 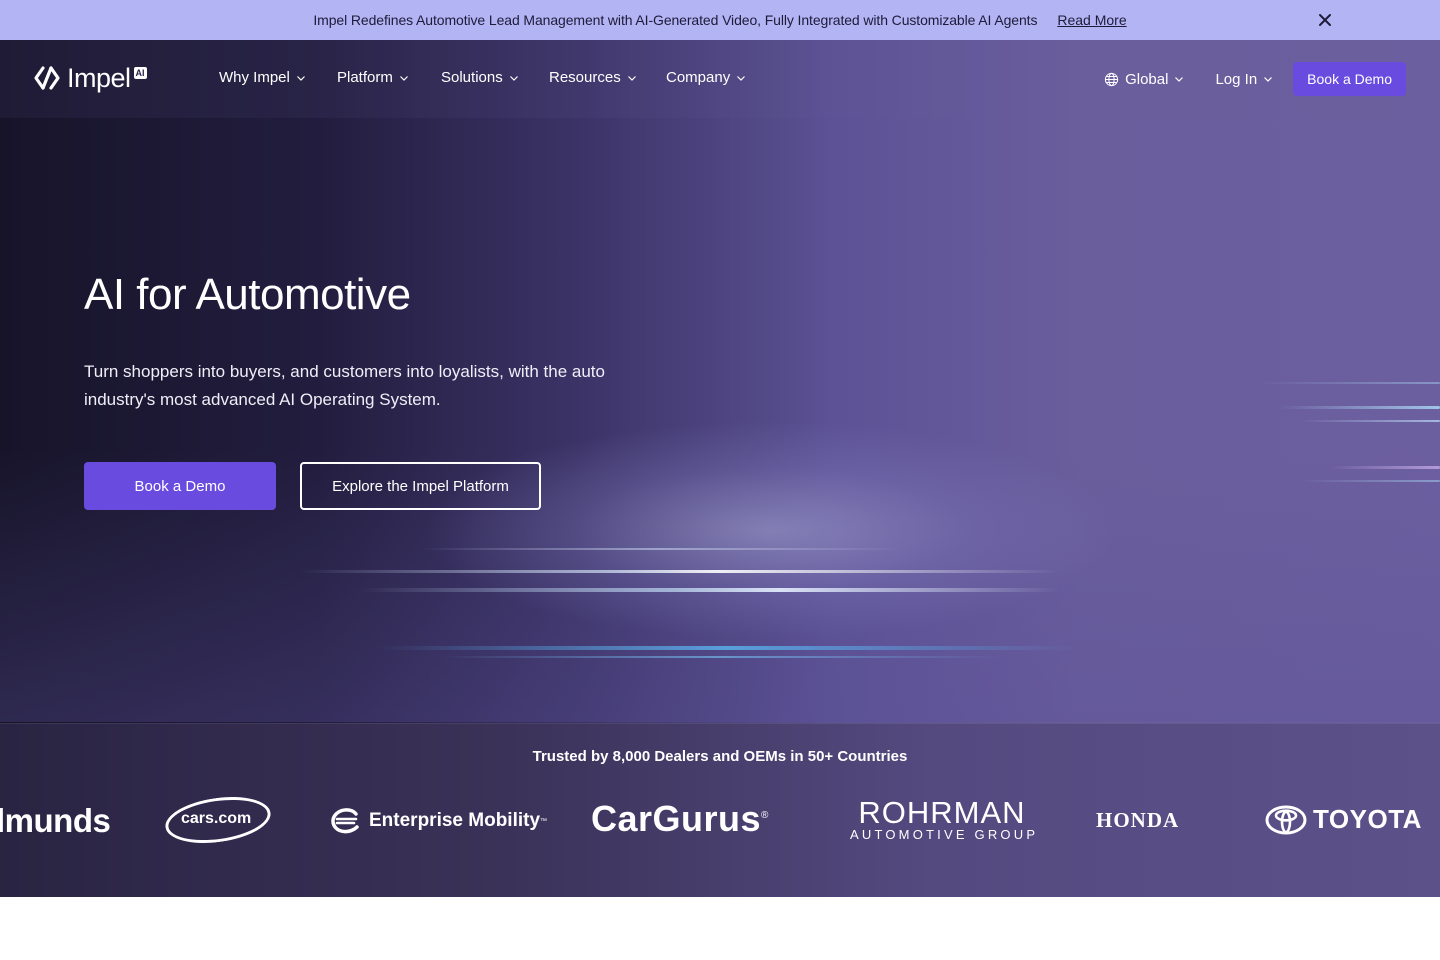 What do you see at coordinates (1111, 79) in the screenshot?
I see `globe-icon` at bounding box center [1111, 79].